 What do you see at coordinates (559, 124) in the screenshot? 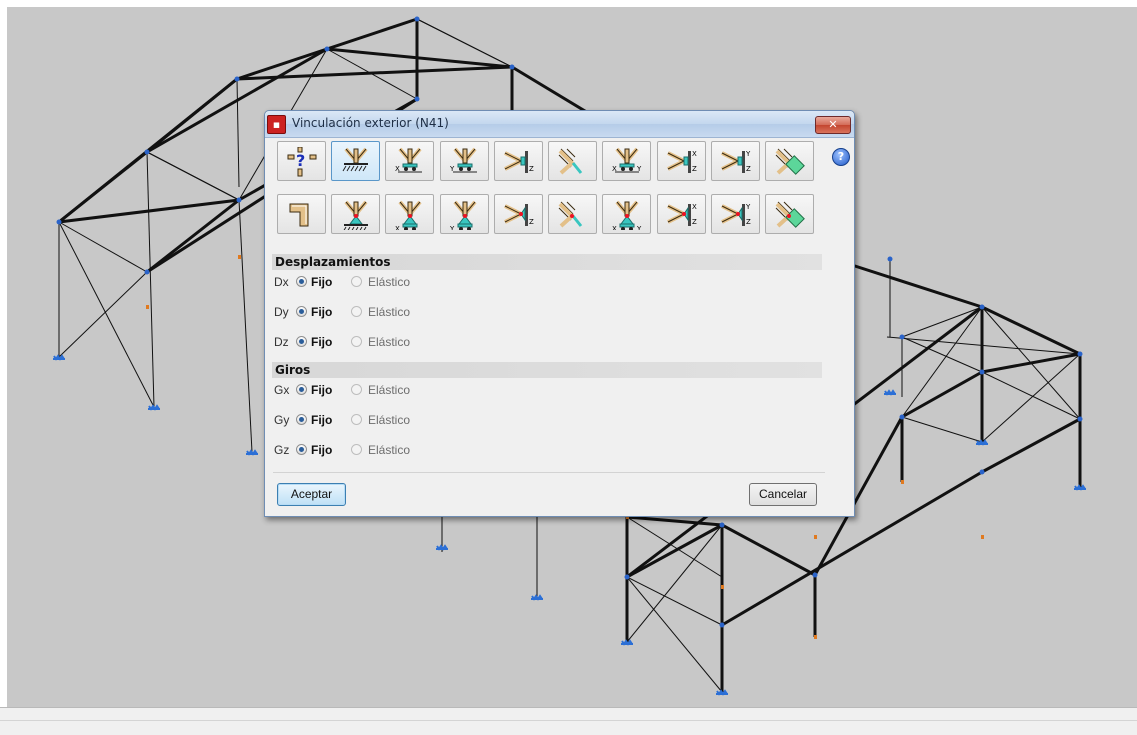
I see `dialog-titlebar: ▪ Vinculación exterior (N41) ✕` at bounding box center [559, 124].